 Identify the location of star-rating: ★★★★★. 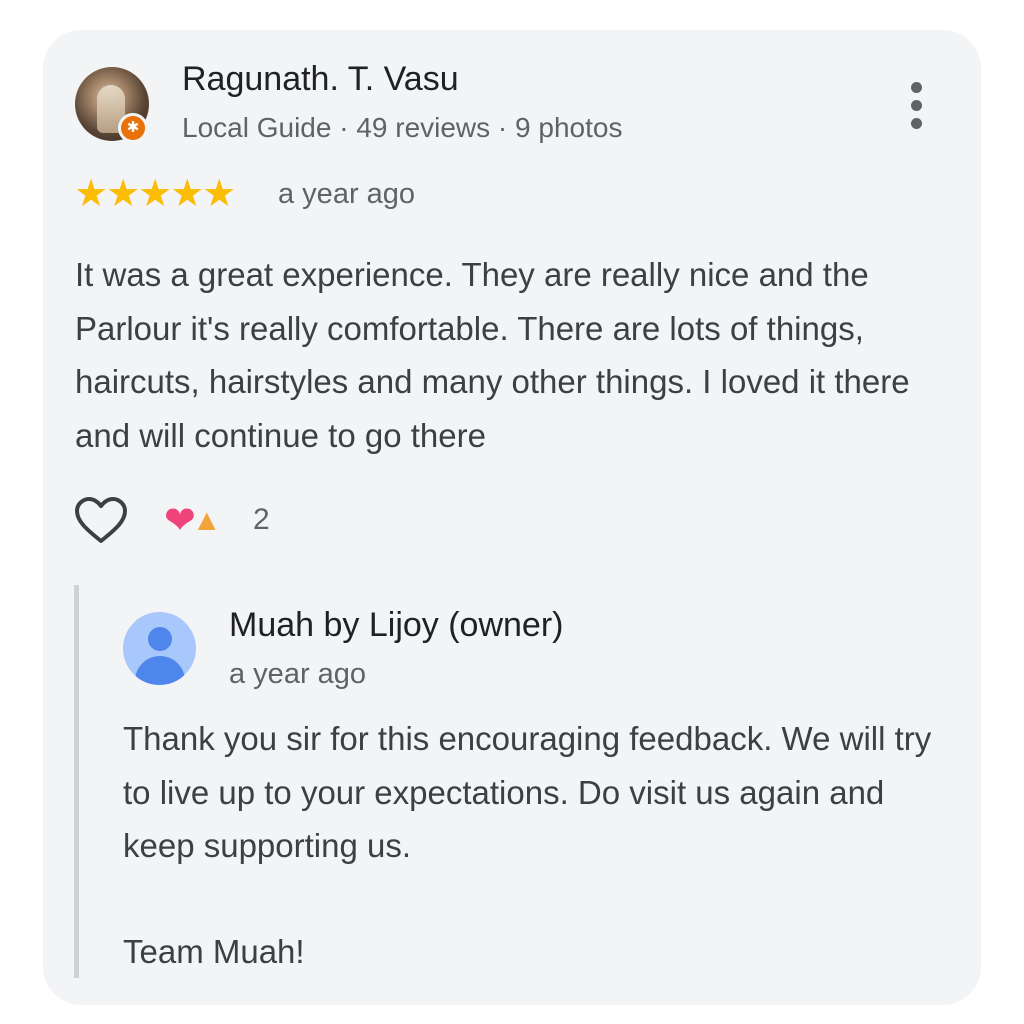
(155, 194).